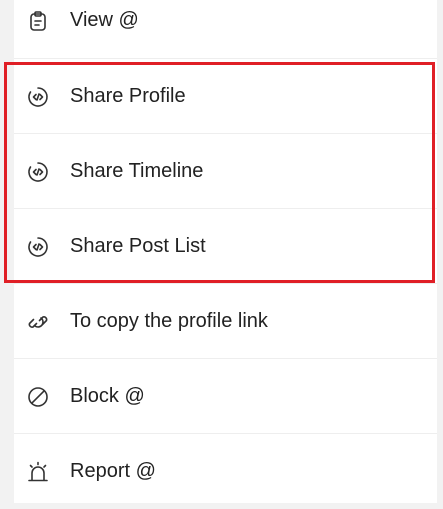  What do you see at coordinates (225, 96) in the screenshot?
I see `menu-item-share-profile: Share Profile` at bounding box center [225, 96].